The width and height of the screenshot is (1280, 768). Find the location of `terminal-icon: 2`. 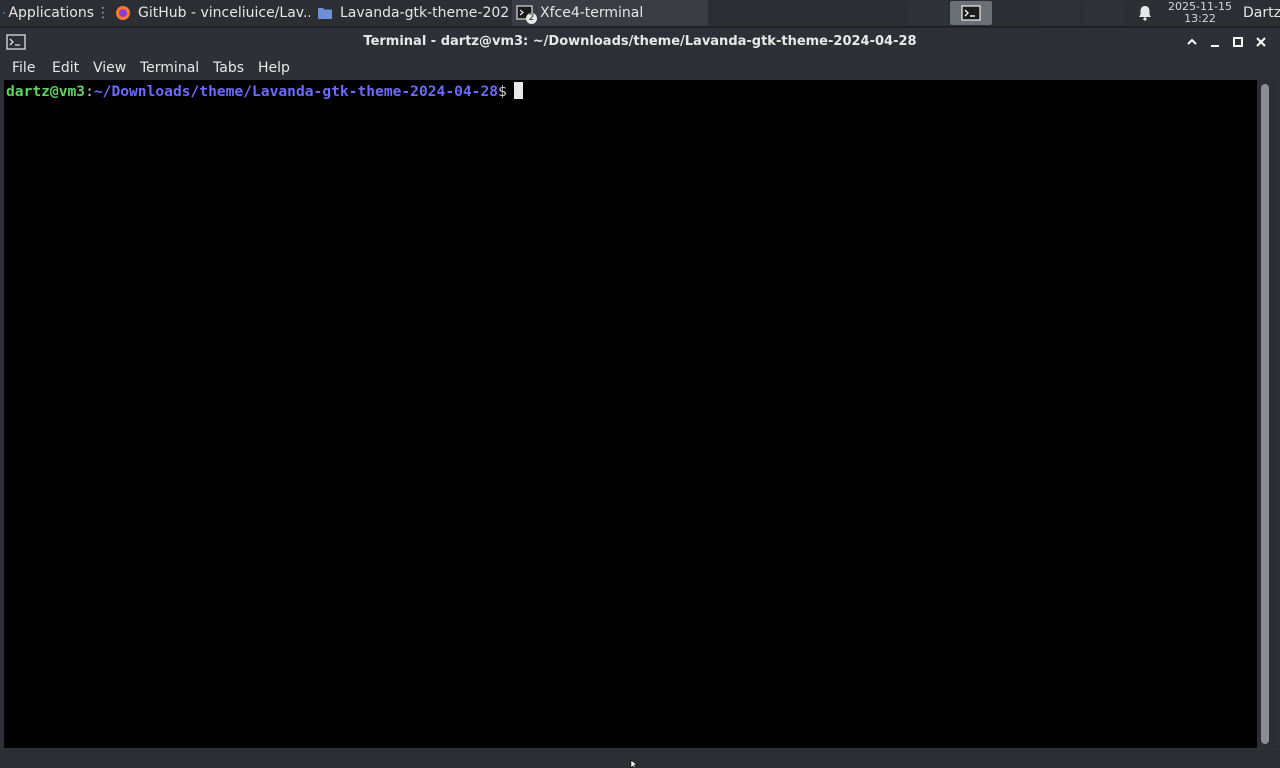

terminal-icon: 2 is located at coordinates (526, 14).